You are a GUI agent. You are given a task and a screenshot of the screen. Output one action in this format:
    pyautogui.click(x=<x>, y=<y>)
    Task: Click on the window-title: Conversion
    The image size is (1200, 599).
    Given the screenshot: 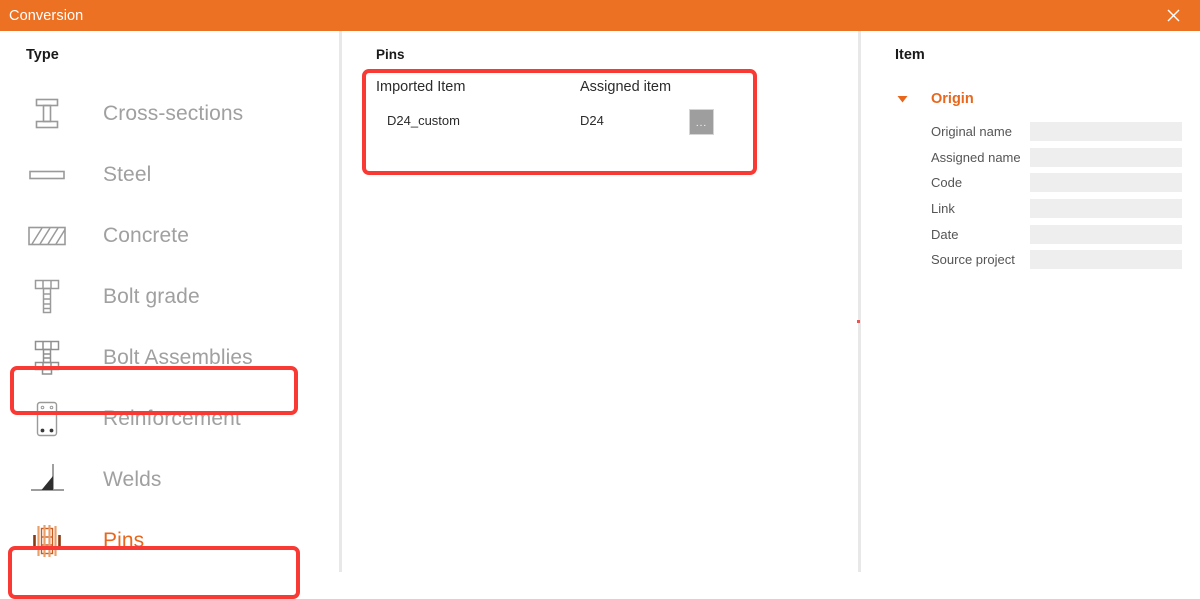 What is the action you would take?
    pyautogui.click(x=46, y=15)
    